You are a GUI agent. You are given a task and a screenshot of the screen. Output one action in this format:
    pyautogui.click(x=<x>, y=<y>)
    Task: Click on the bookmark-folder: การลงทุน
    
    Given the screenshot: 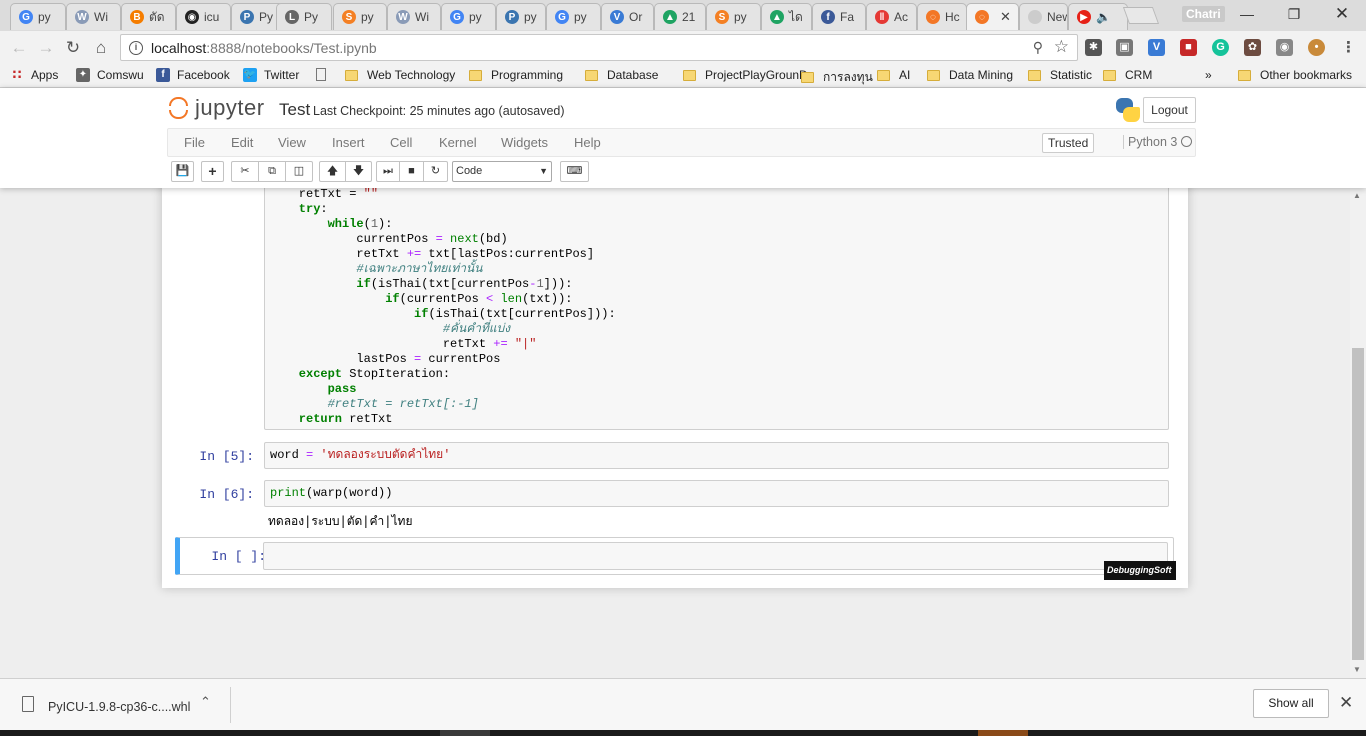 What is the action you would take?
    pyautogui.click(x=837, y=77)
    